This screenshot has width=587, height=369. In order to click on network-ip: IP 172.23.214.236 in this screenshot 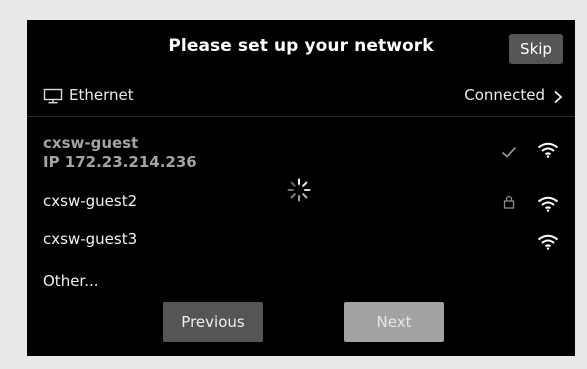, I will do `click(120, 162)`.